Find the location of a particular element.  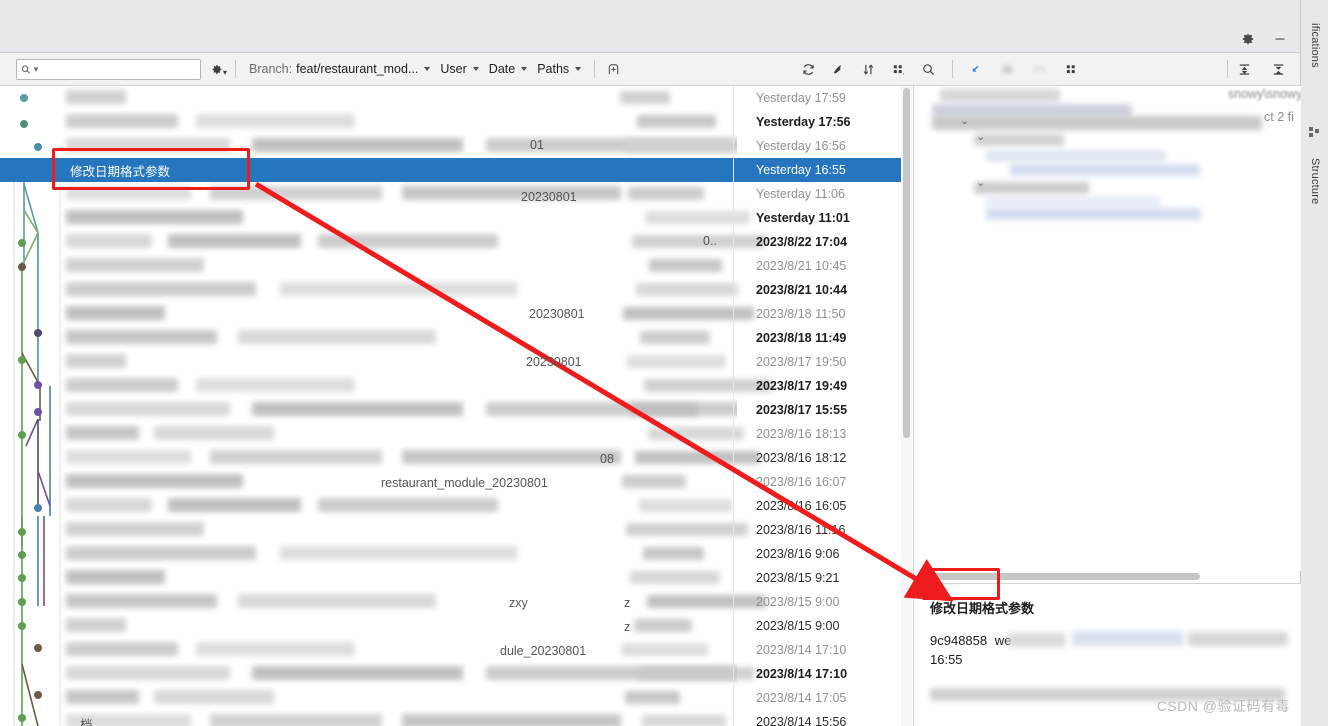

commit-row: 2023/8/16 16:05 is located at coordinates (456, 506).